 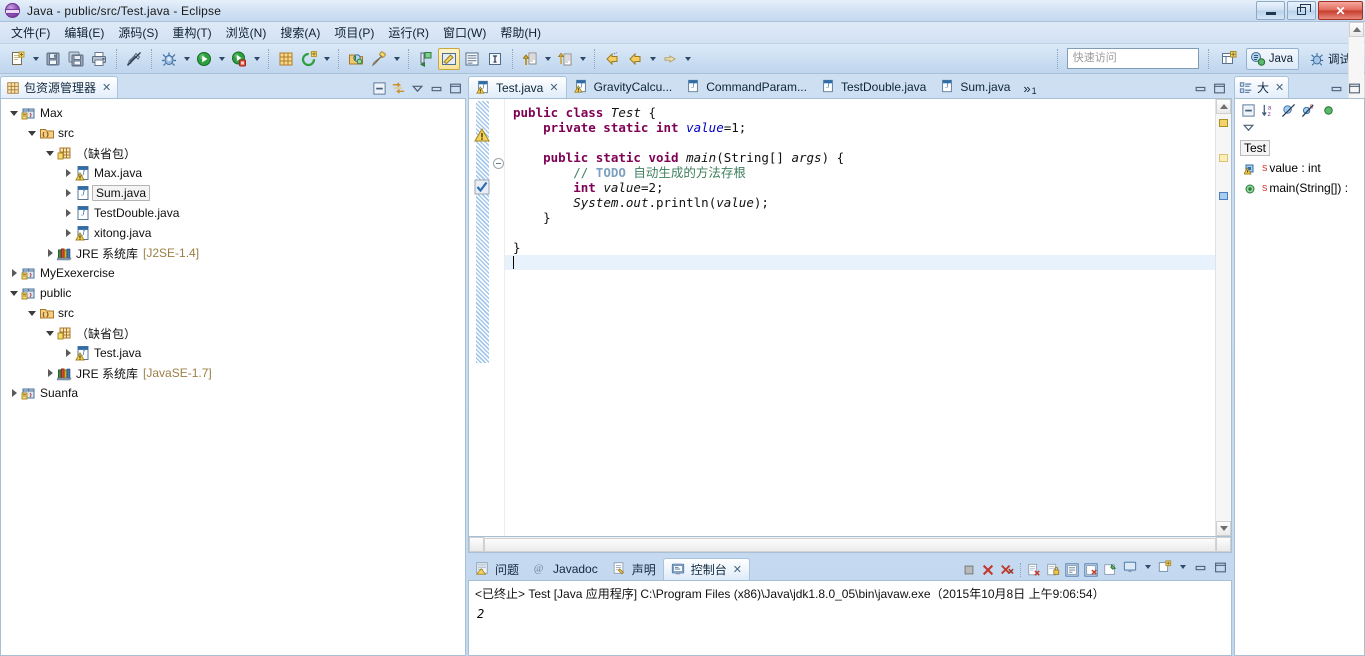 What do you see at coordinates (169, 59) in the screenshot?
I see `debug-icon` at bounding box center [169, 59].